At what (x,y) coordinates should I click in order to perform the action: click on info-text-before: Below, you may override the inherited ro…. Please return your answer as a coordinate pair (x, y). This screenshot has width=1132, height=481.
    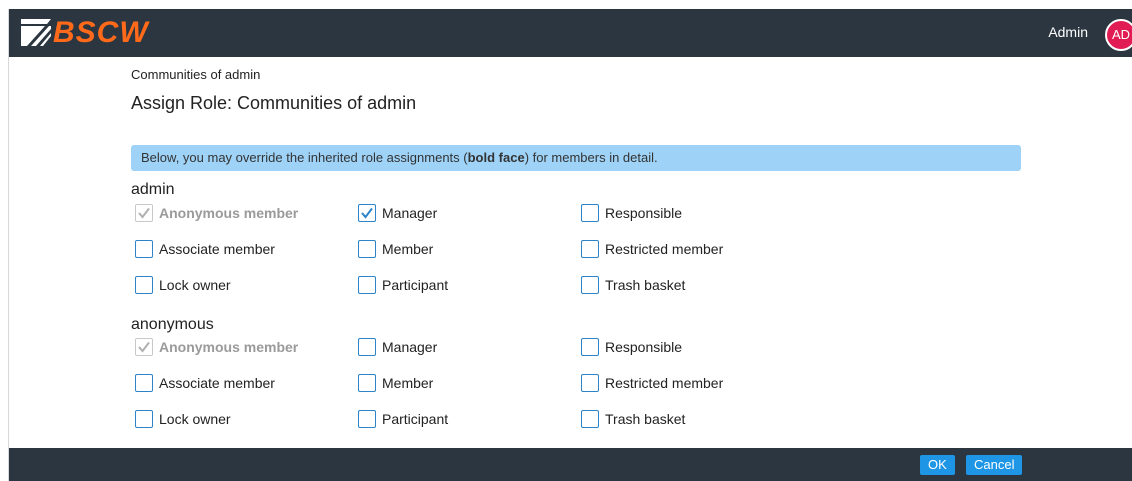
    Looking at the image, I should click on (304, 157).